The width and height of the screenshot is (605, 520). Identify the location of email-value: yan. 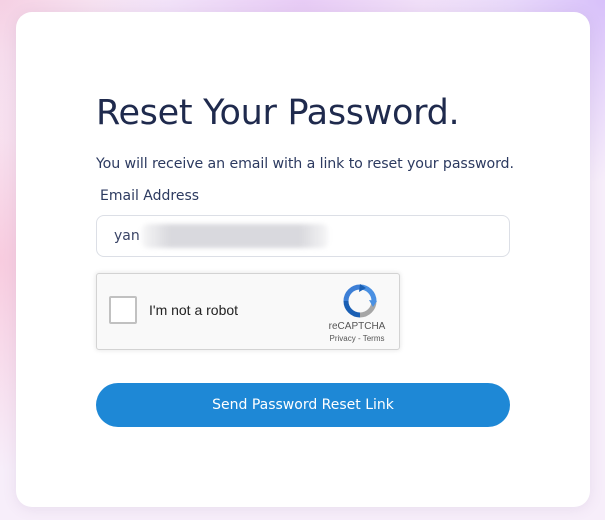
(127, 236).